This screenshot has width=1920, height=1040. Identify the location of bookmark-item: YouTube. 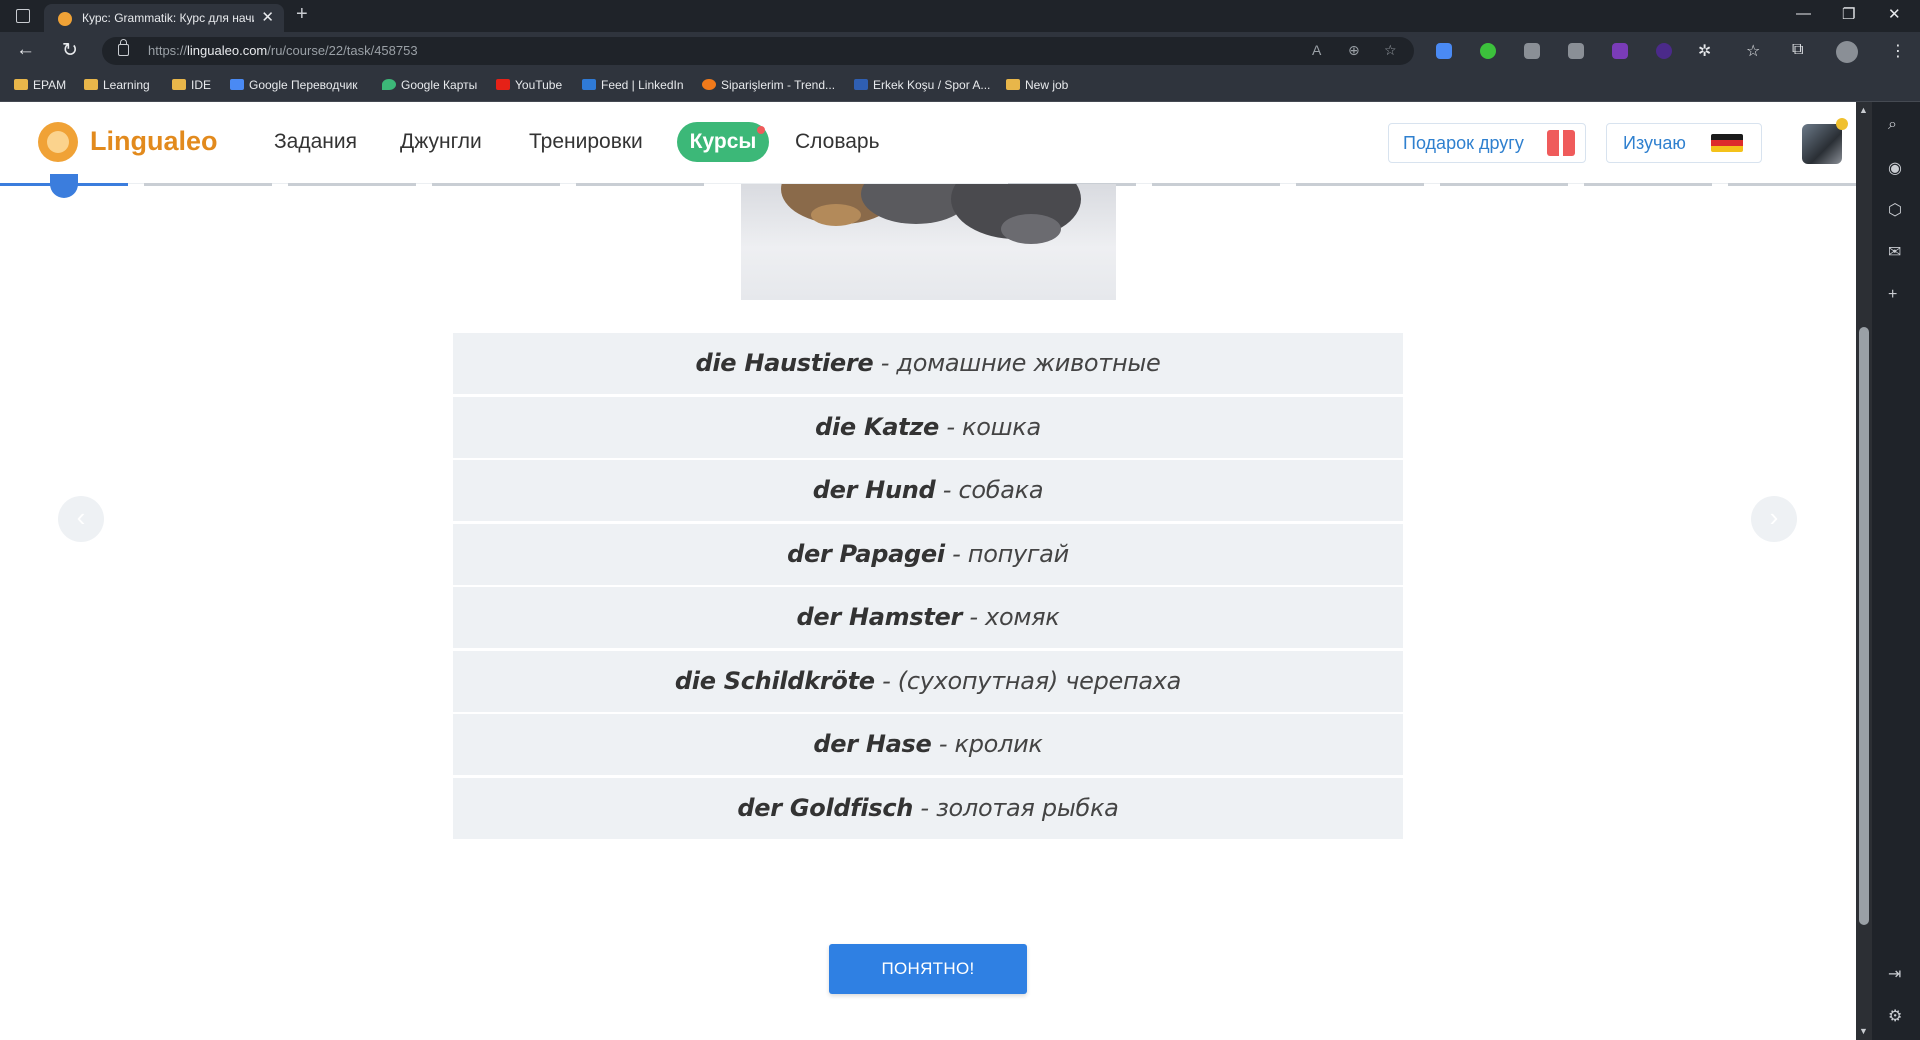
(529, 85).